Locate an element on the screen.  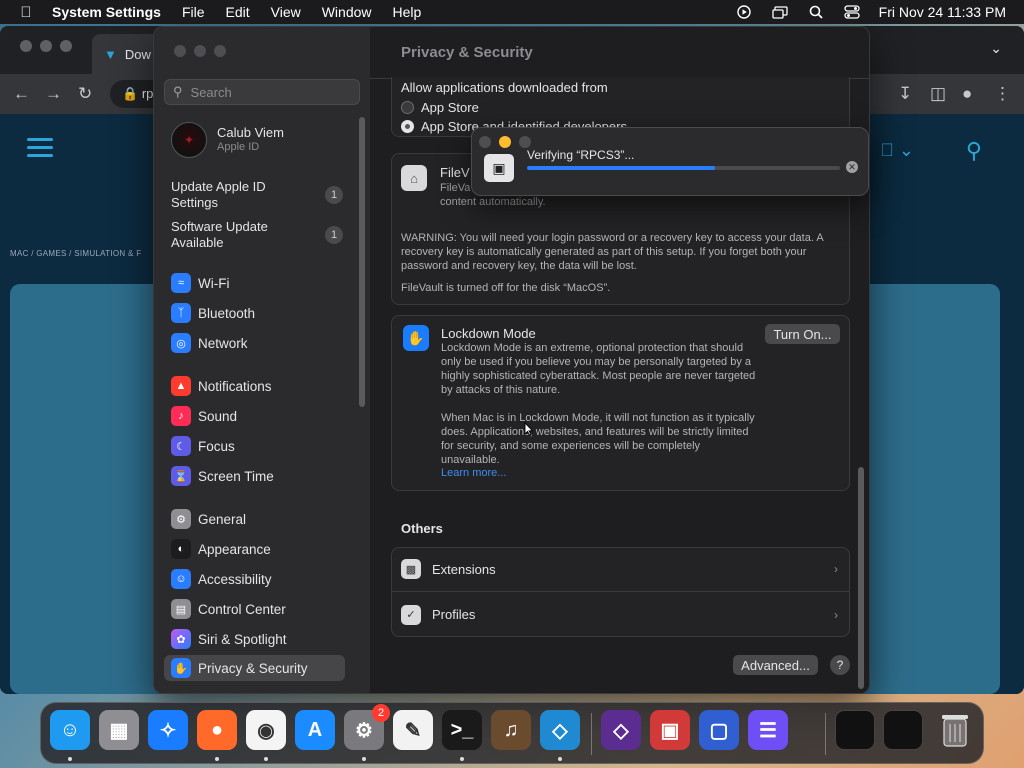
apple-id-account: ✦ Calub Viem Apple ID is located at coordinates (227, 140).